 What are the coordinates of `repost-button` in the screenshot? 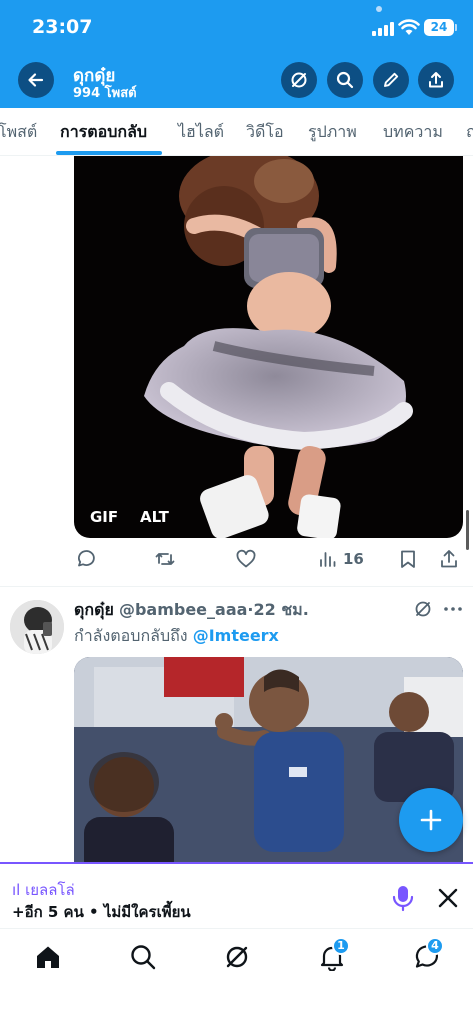 It's located at (165, 559).